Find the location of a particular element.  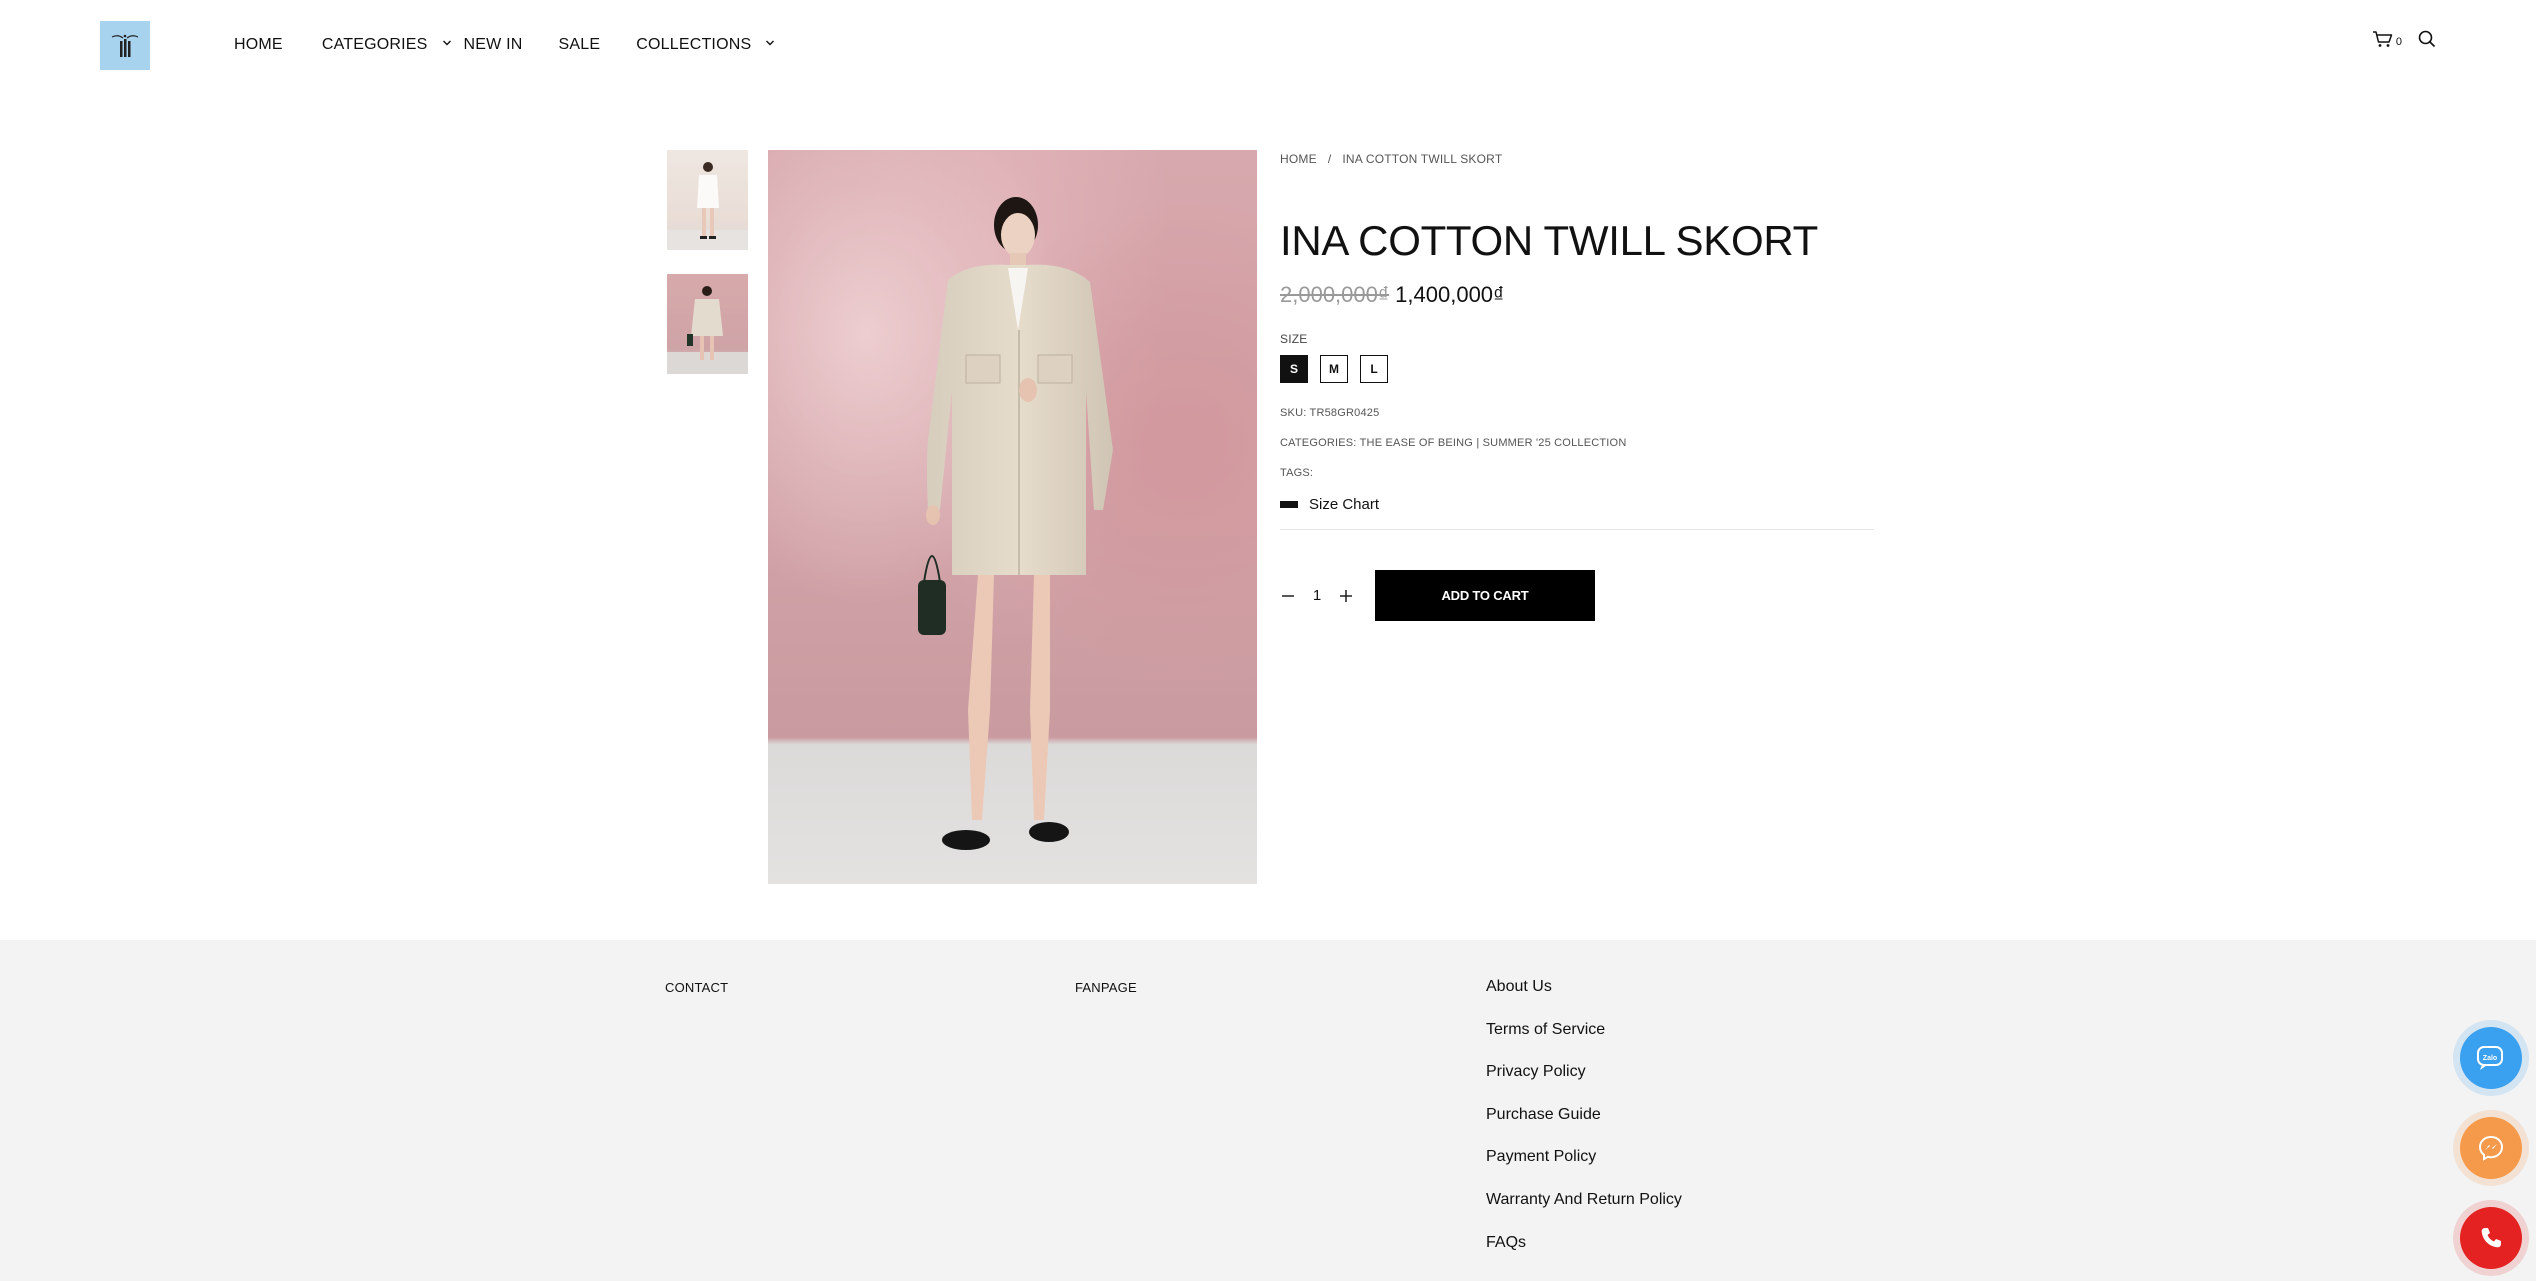

nav-sale: SALE is located at coordinates (580, 45).